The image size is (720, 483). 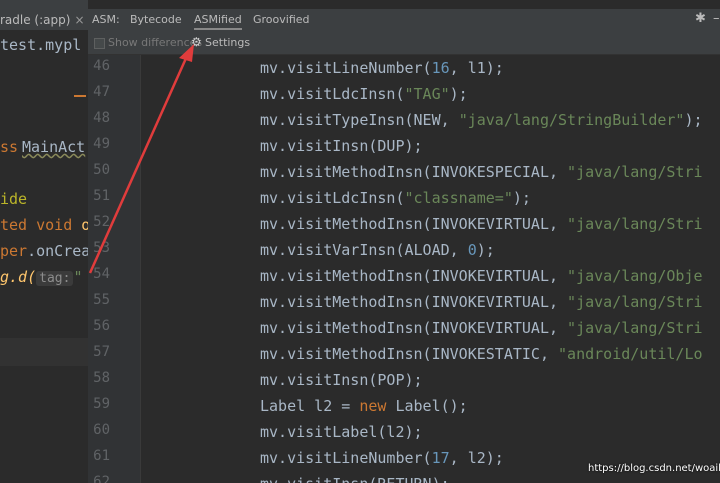 I want to click on number-literal: 0, so click(x=472, y=250).